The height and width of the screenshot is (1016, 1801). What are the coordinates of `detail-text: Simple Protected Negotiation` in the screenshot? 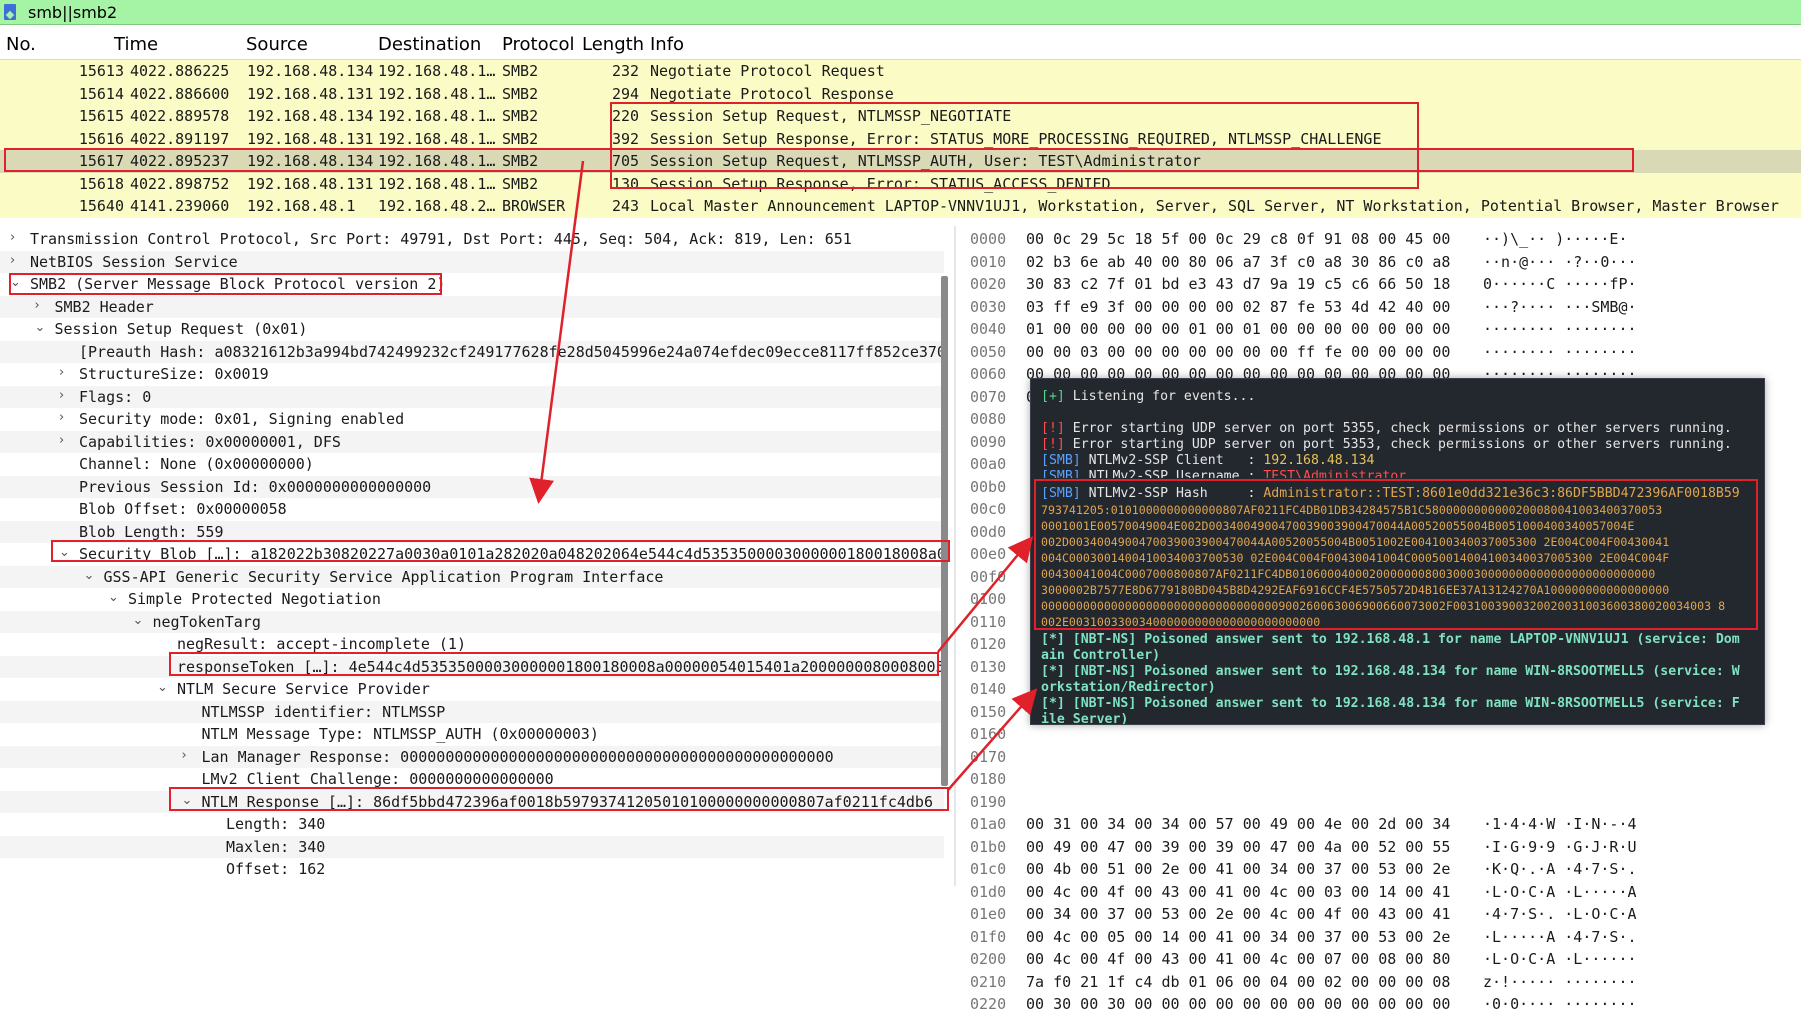 It's located at (254, 599).